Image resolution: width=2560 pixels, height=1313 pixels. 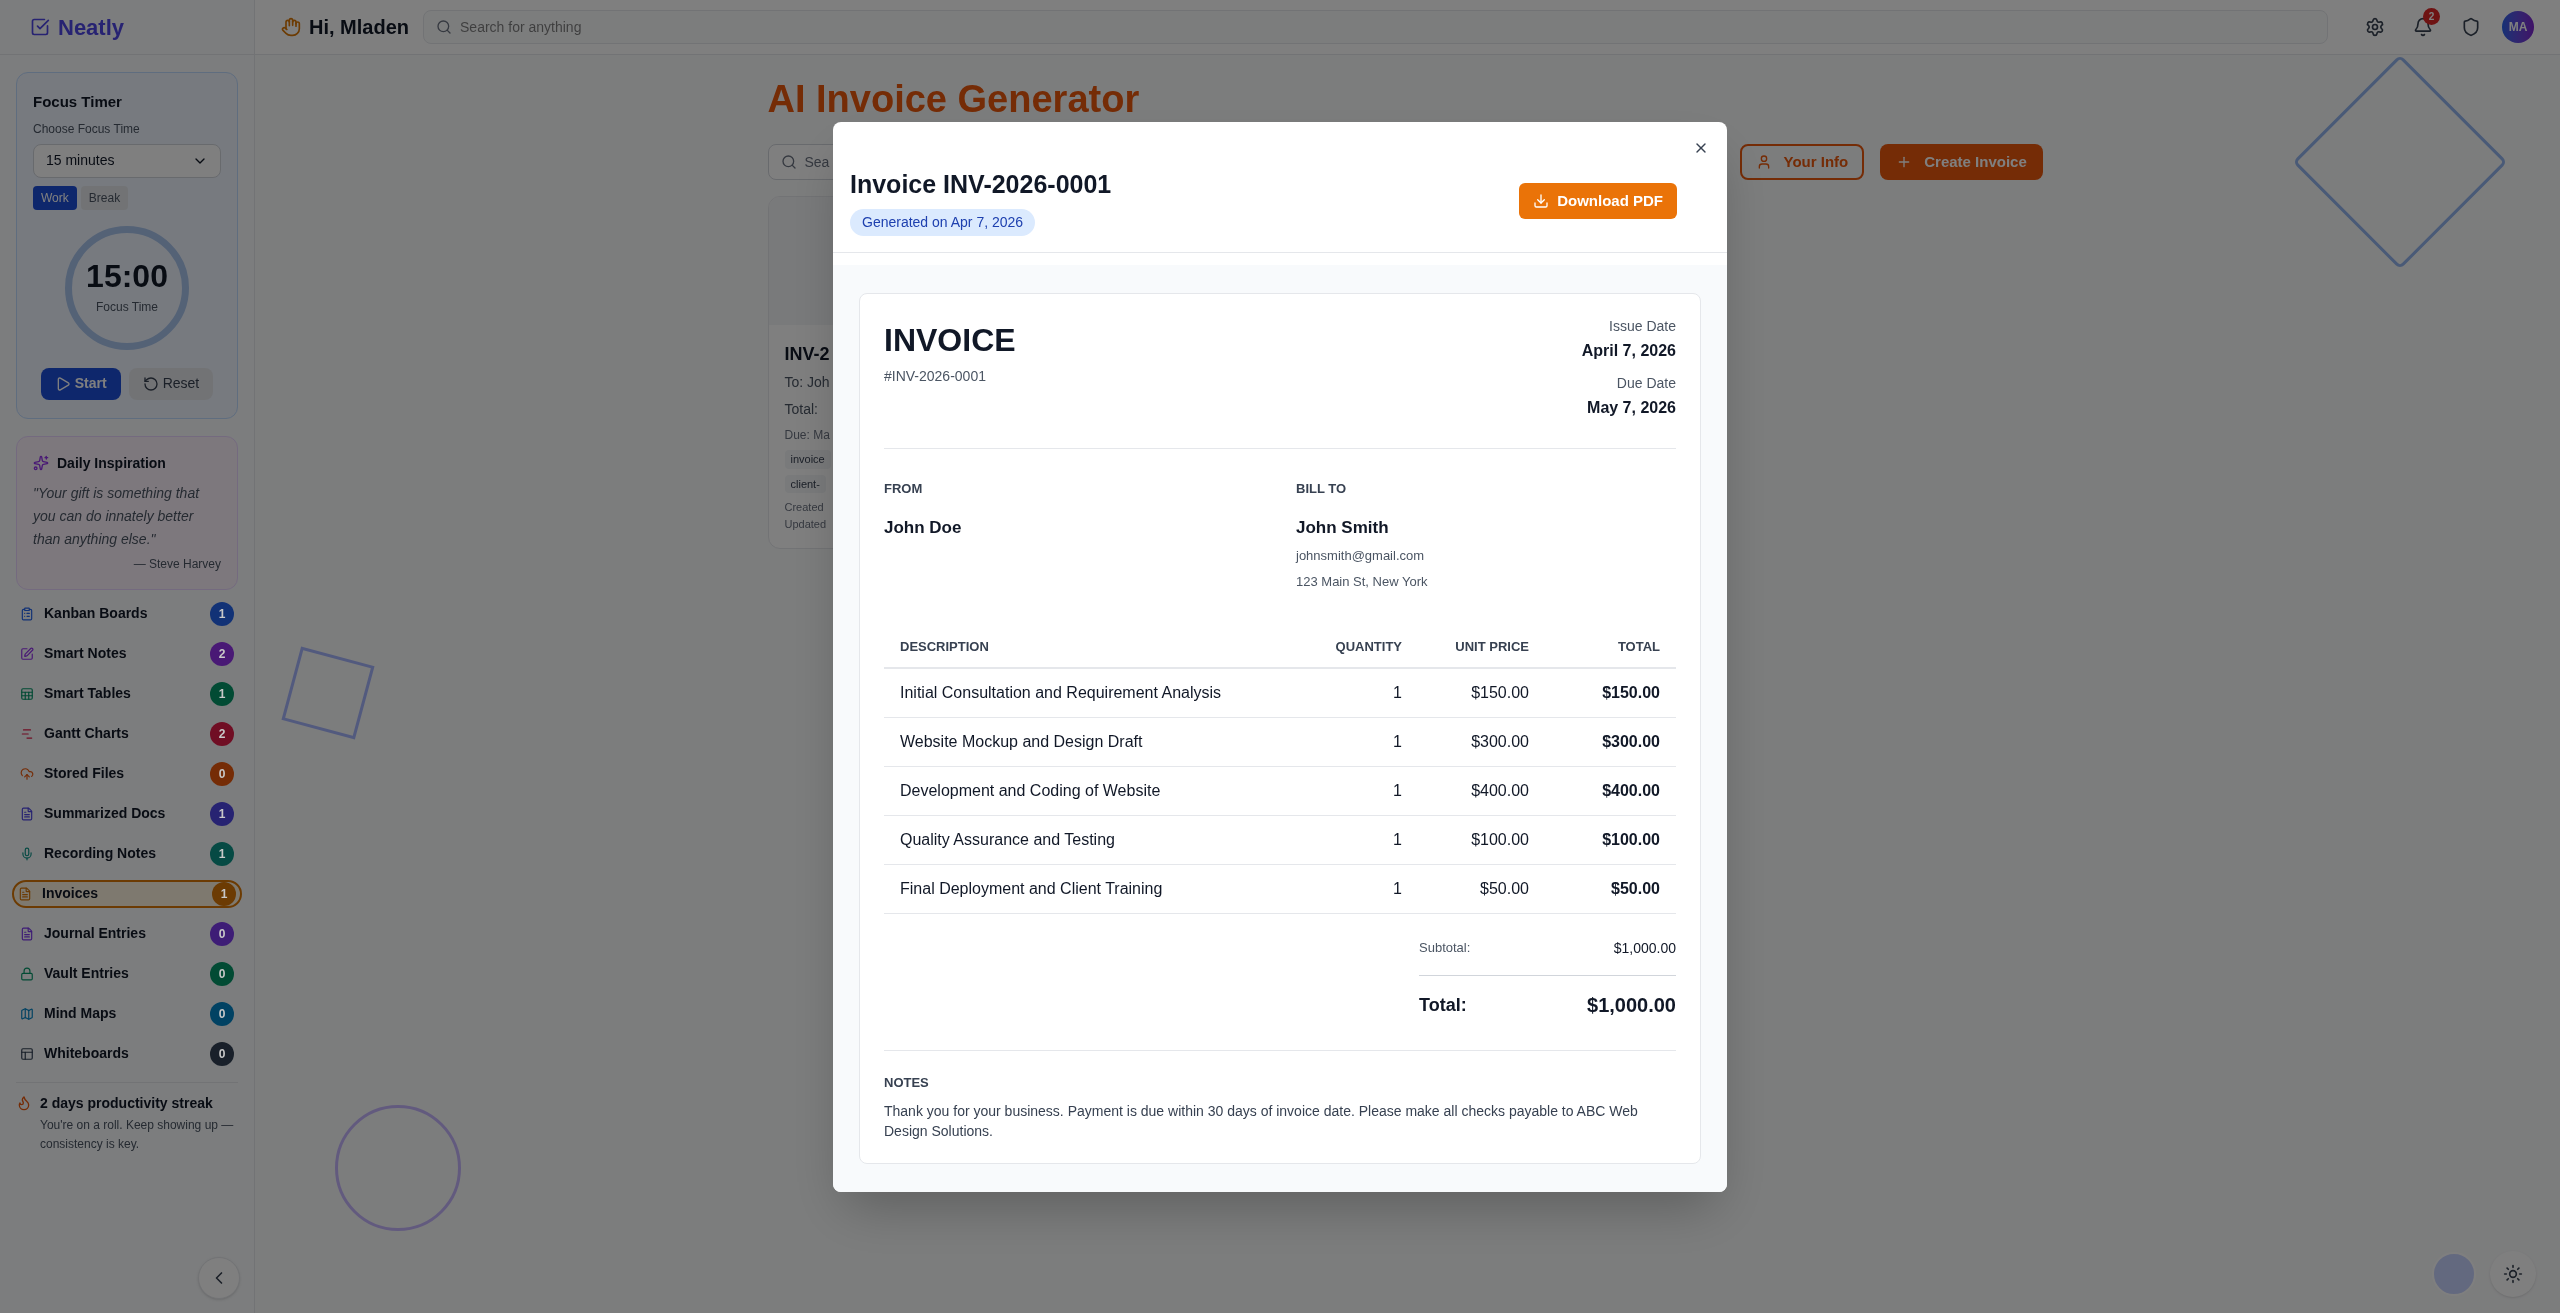 I want to click on tag: invoice, so click(x=807, y=459).